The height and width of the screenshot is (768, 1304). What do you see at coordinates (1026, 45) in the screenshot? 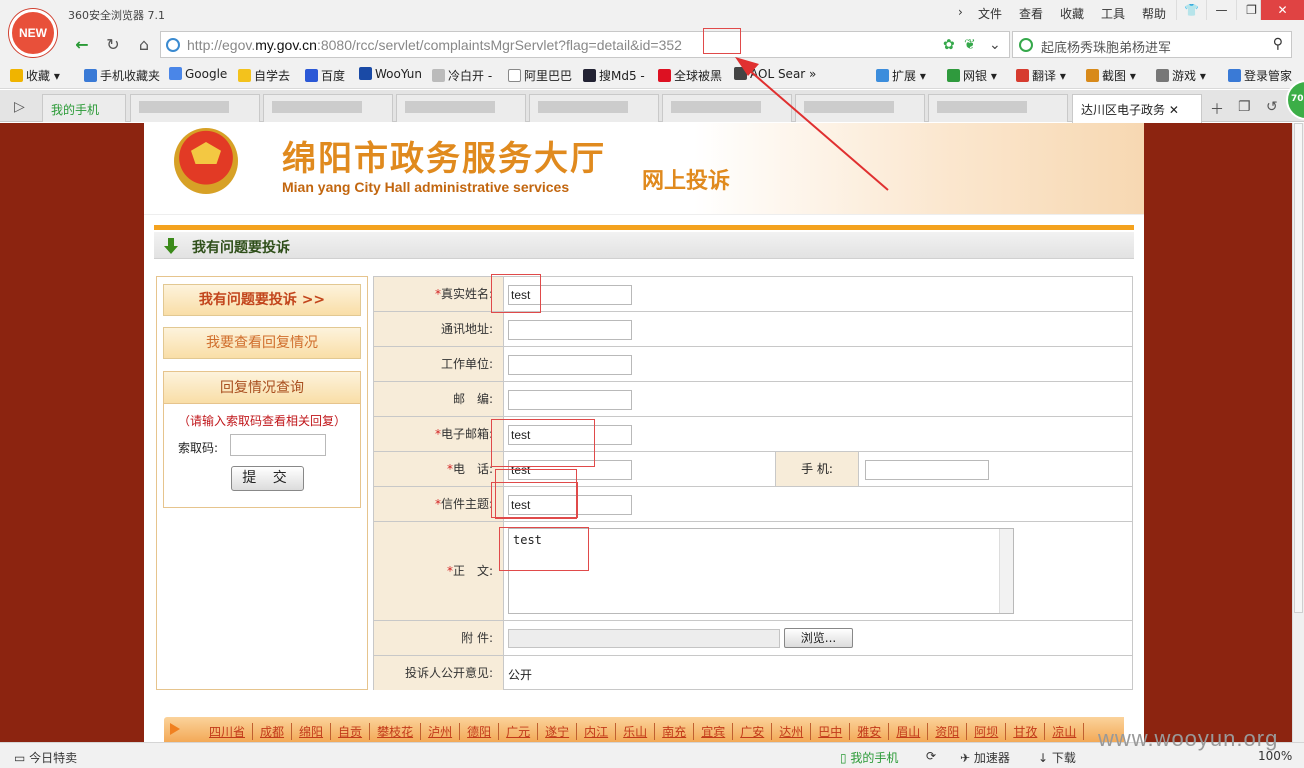
I see `search-engine-icon` at bounding box center [1026, 45].